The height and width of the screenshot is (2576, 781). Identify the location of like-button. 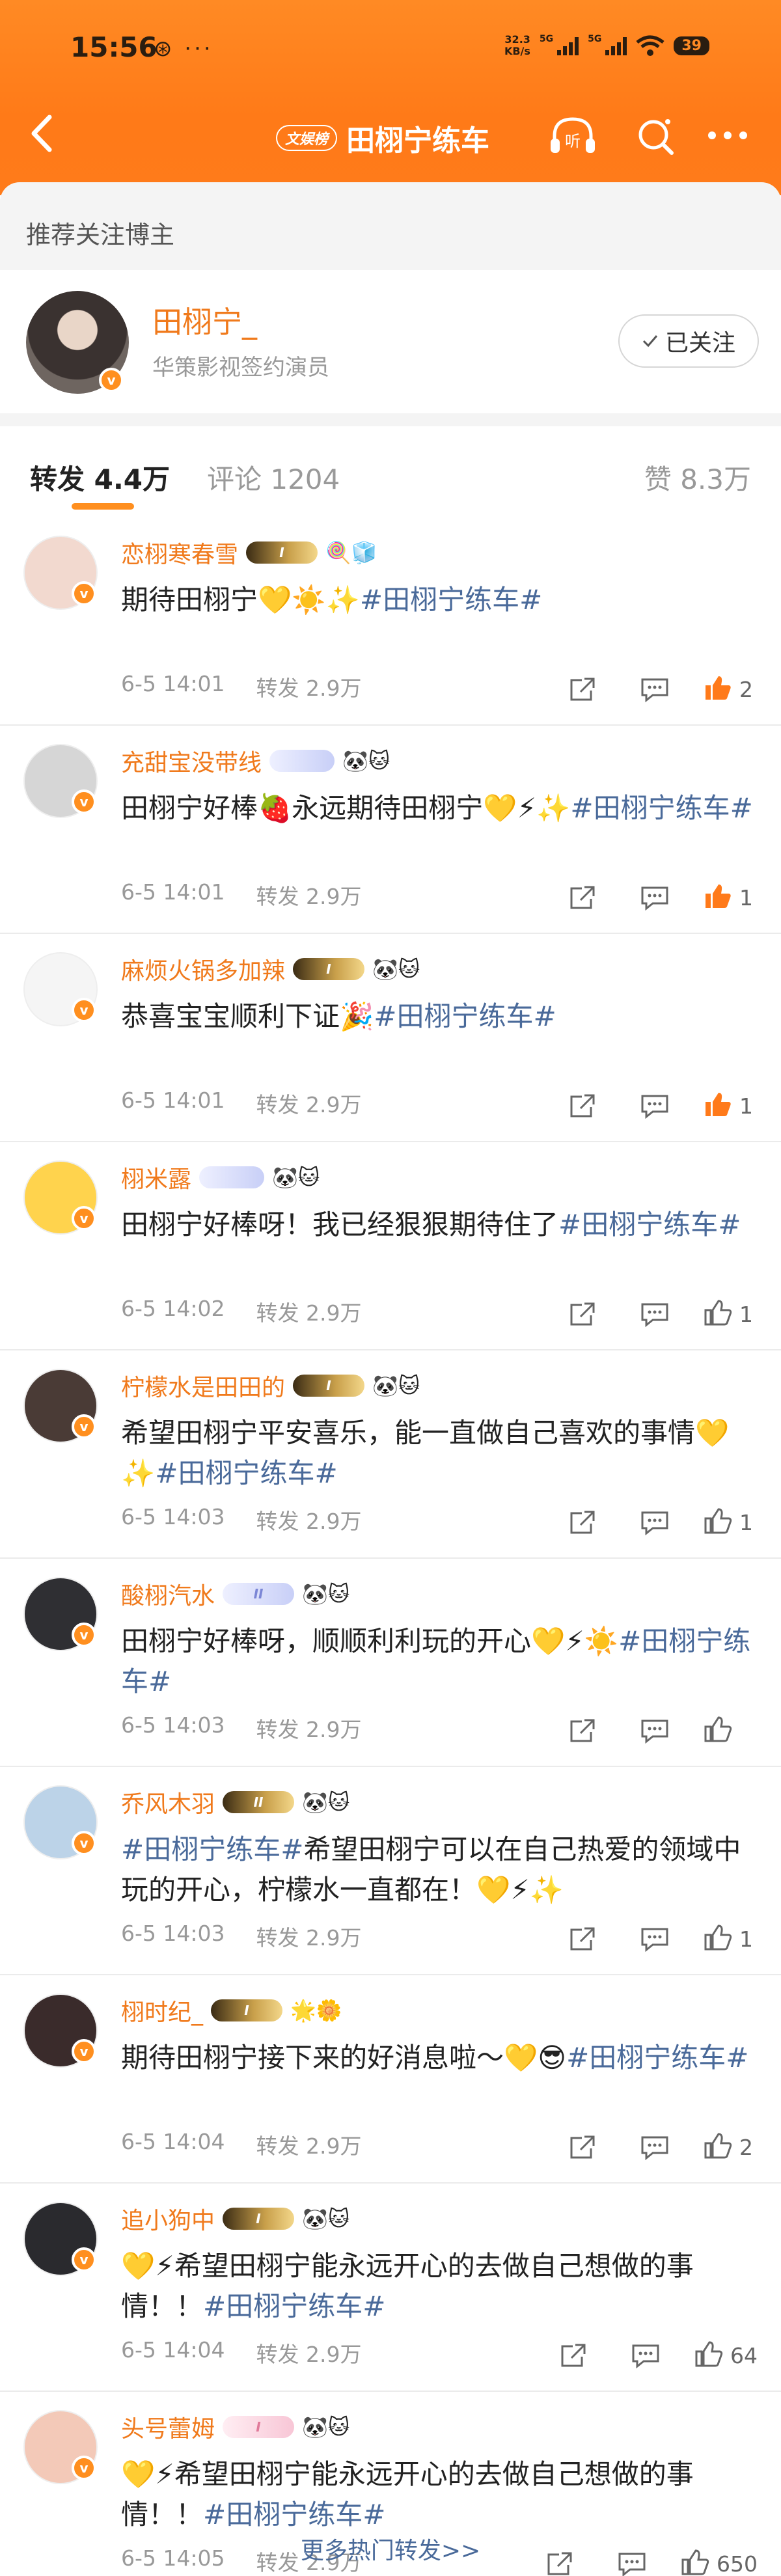
(731, 1731).